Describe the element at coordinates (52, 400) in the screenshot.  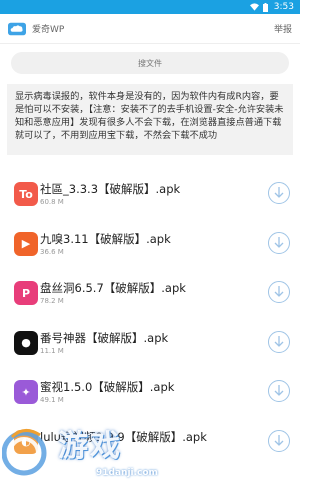
I see `file-size: 49.1 M` at that location.